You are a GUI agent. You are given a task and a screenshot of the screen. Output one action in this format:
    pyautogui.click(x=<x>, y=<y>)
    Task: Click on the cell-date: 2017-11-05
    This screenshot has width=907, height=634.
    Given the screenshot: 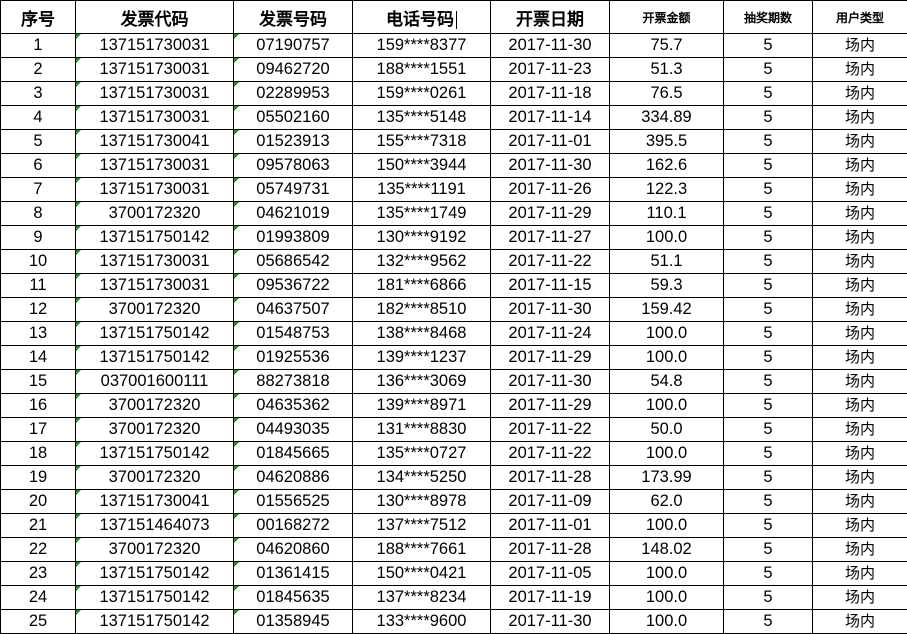 What is the action you would take?
    pyautogui.click(x=550, y=573)
    